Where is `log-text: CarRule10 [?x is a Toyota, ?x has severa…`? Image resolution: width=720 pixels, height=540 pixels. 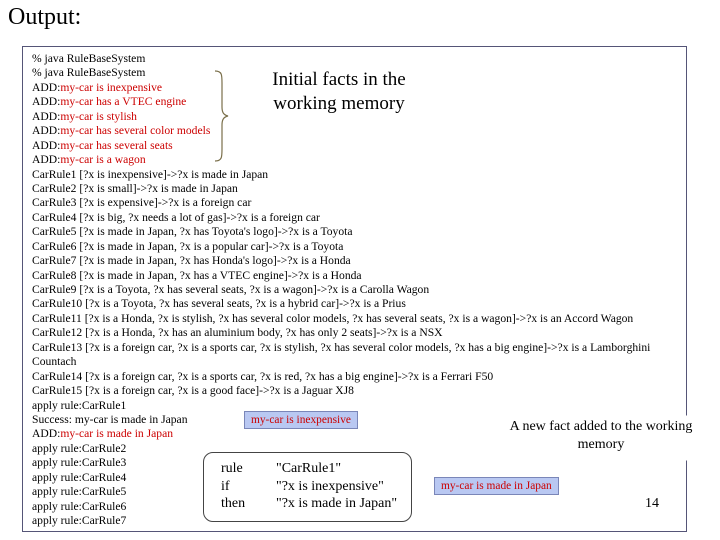 log-text: CarRule10 [?x is a Toyota, ?x has severa… is located at coordinates (219, 304).